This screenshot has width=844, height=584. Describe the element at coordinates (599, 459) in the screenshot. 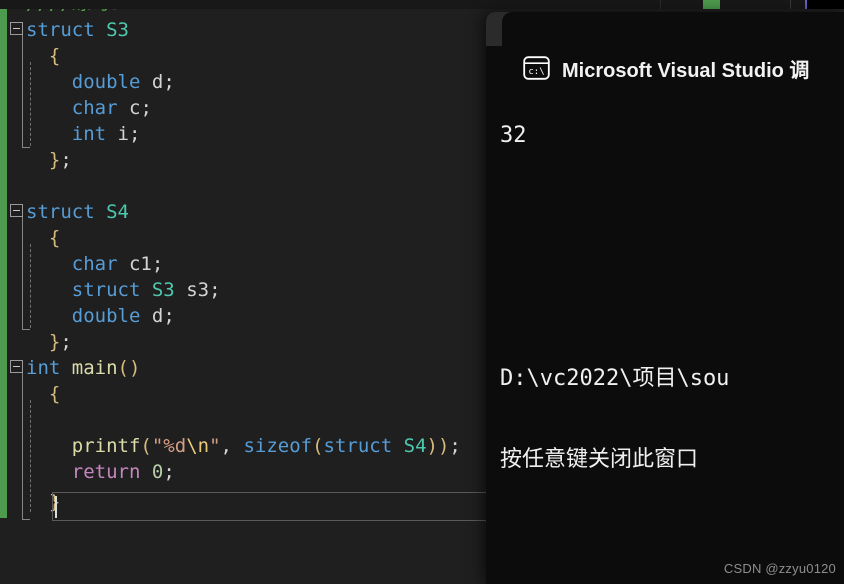

I see `console-line-4: 按任意键关闭此窗口` at that location.